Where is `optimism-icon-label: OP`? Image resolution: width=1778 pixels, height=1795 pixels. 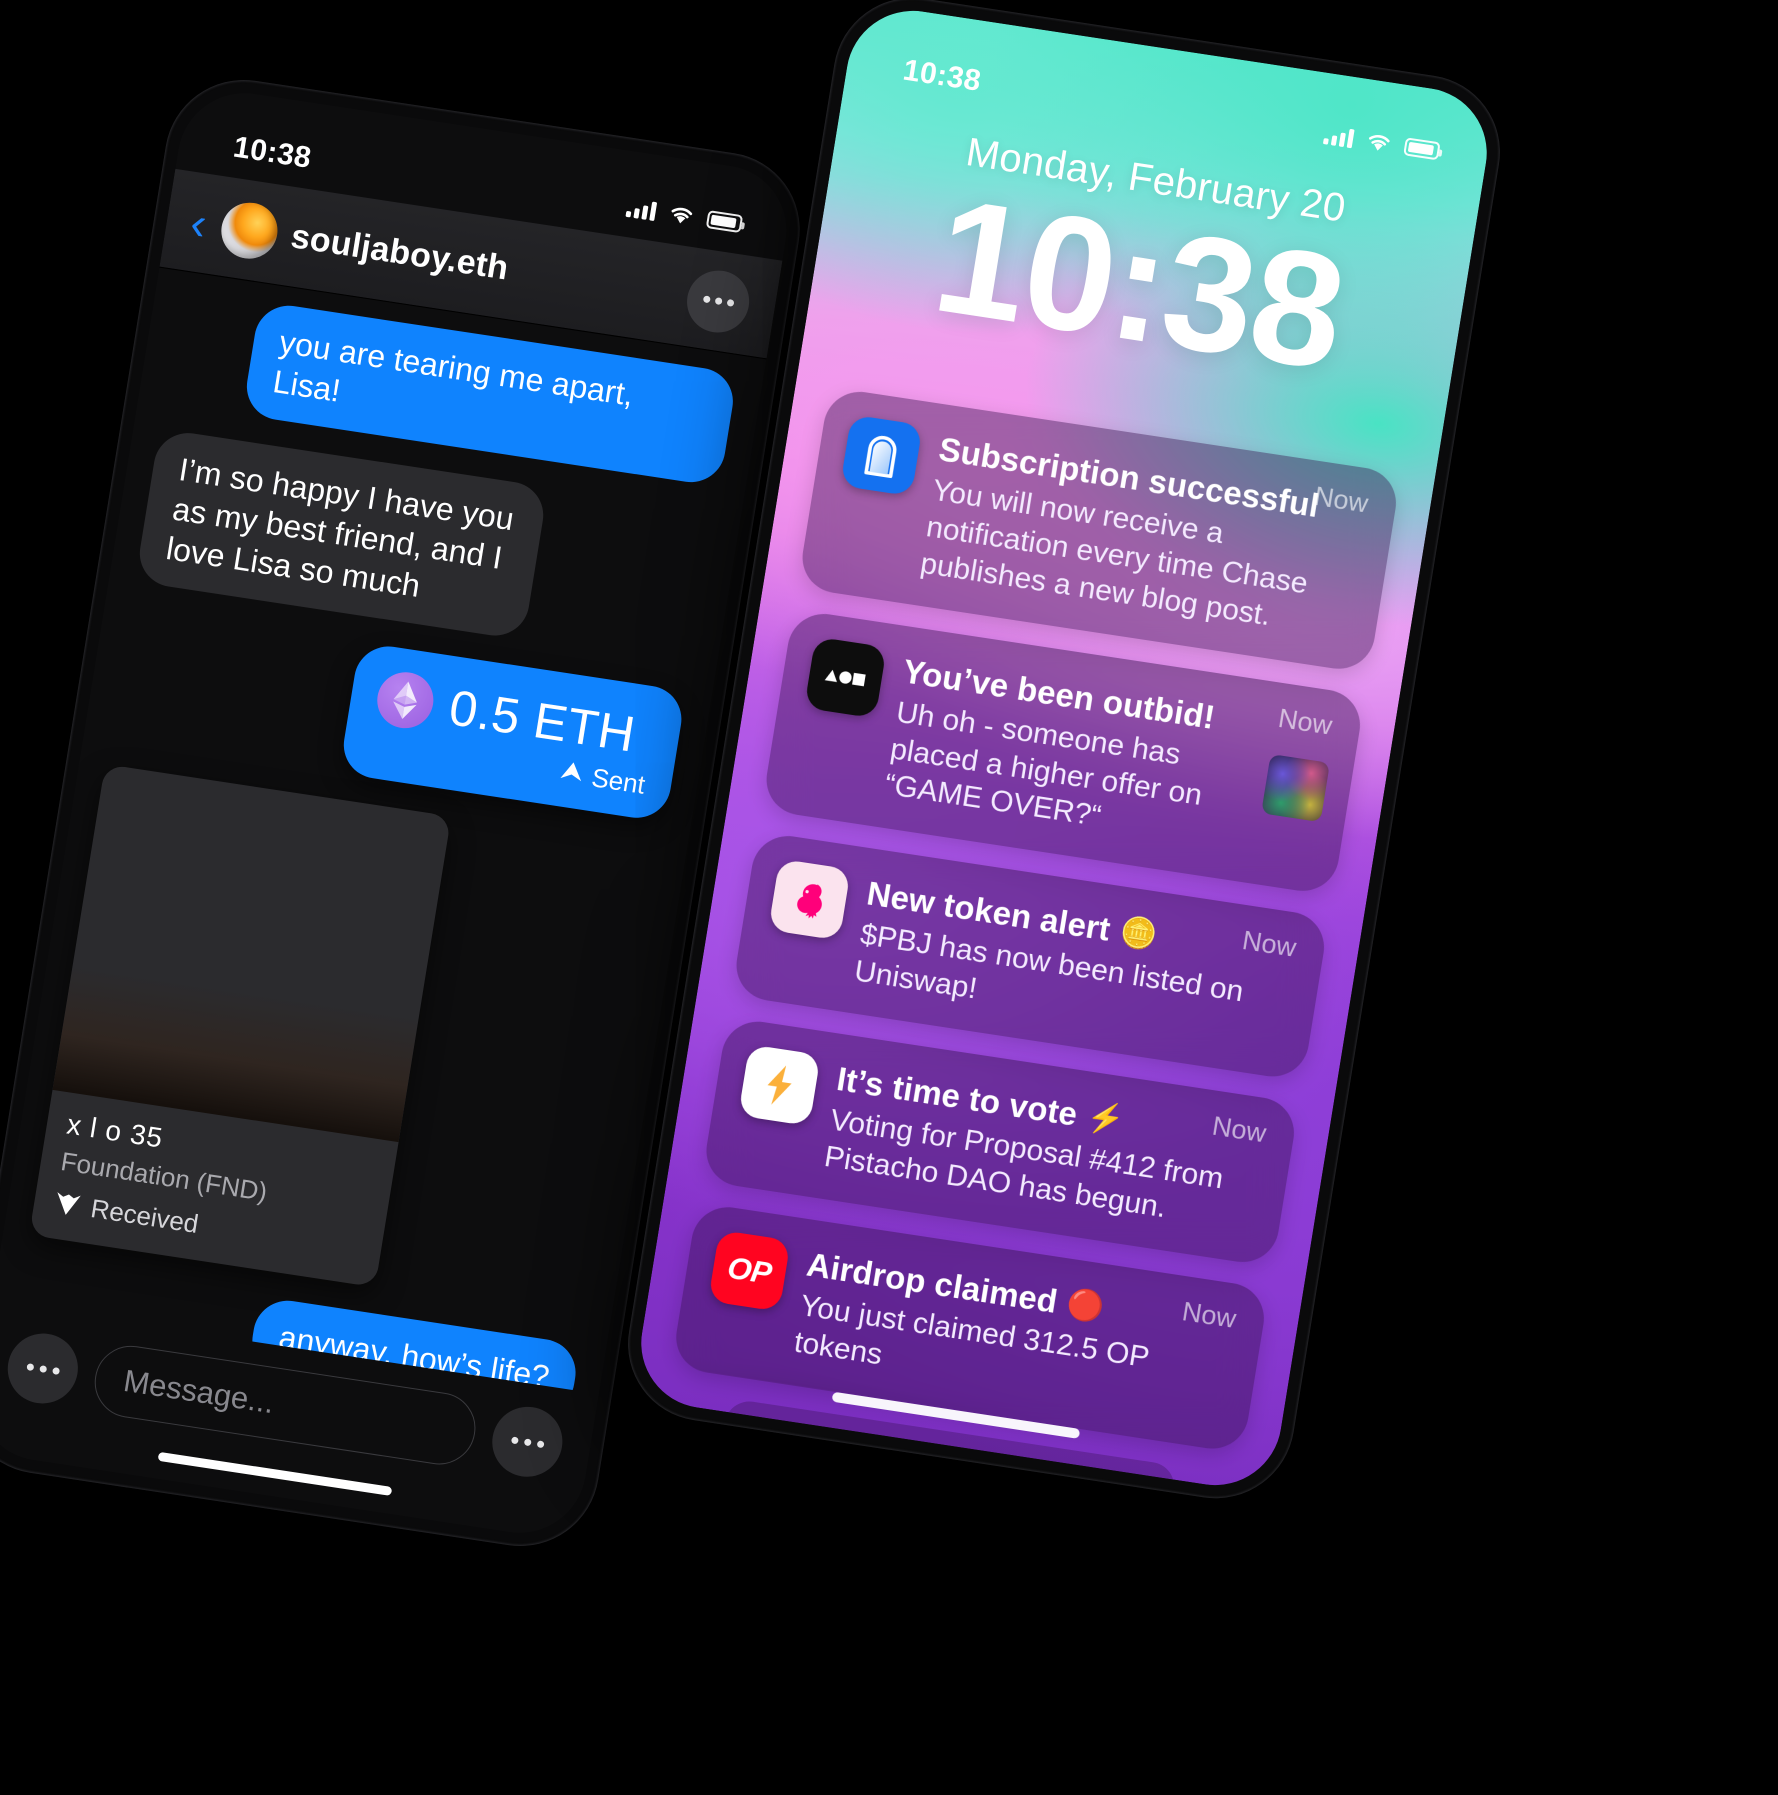
optimism-icon-label: OP is located at coordinates (749, 1271).